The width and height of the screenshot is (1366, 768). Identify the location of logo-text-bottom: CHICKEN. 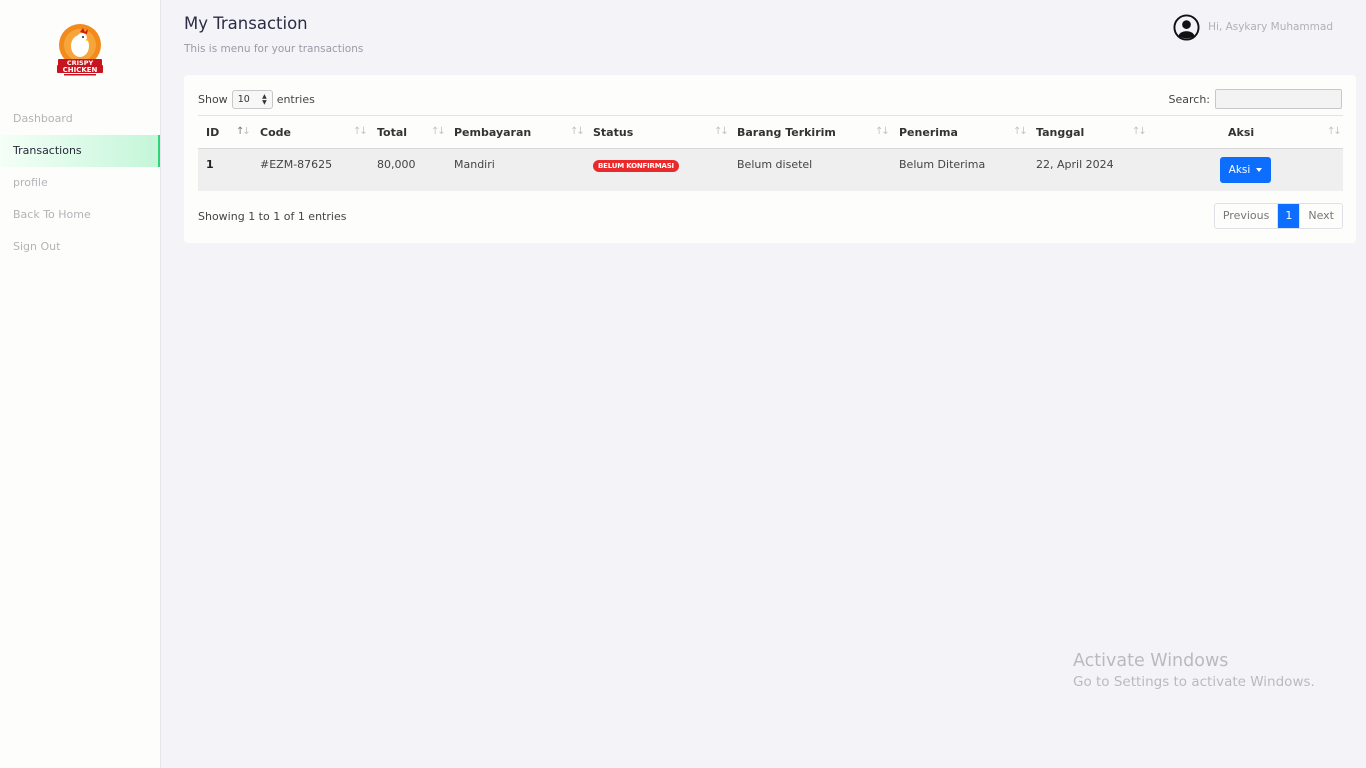
(80, 70).